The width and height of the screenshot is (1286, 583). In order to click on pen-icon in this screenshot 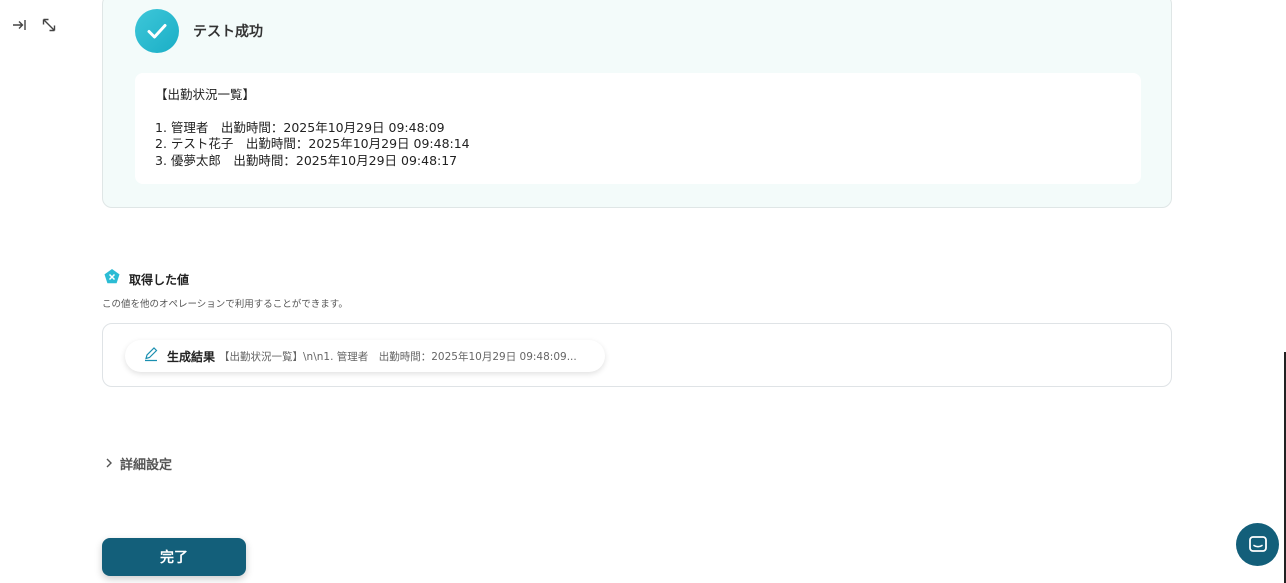, I will do `click(151, 356)`.